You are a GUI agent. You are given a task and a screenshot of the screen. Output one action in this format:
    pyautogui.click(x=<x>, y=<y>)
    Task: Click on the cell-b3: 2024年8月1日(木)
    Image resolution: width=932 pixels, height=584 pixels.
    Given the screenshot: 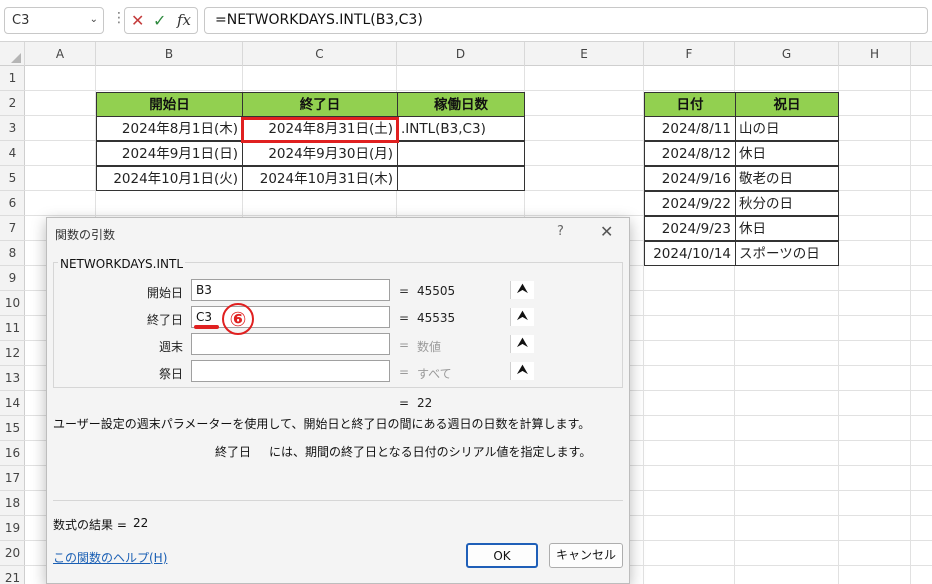 What is the action you would take?
    pyautogui.click(x=169, y=128)
    